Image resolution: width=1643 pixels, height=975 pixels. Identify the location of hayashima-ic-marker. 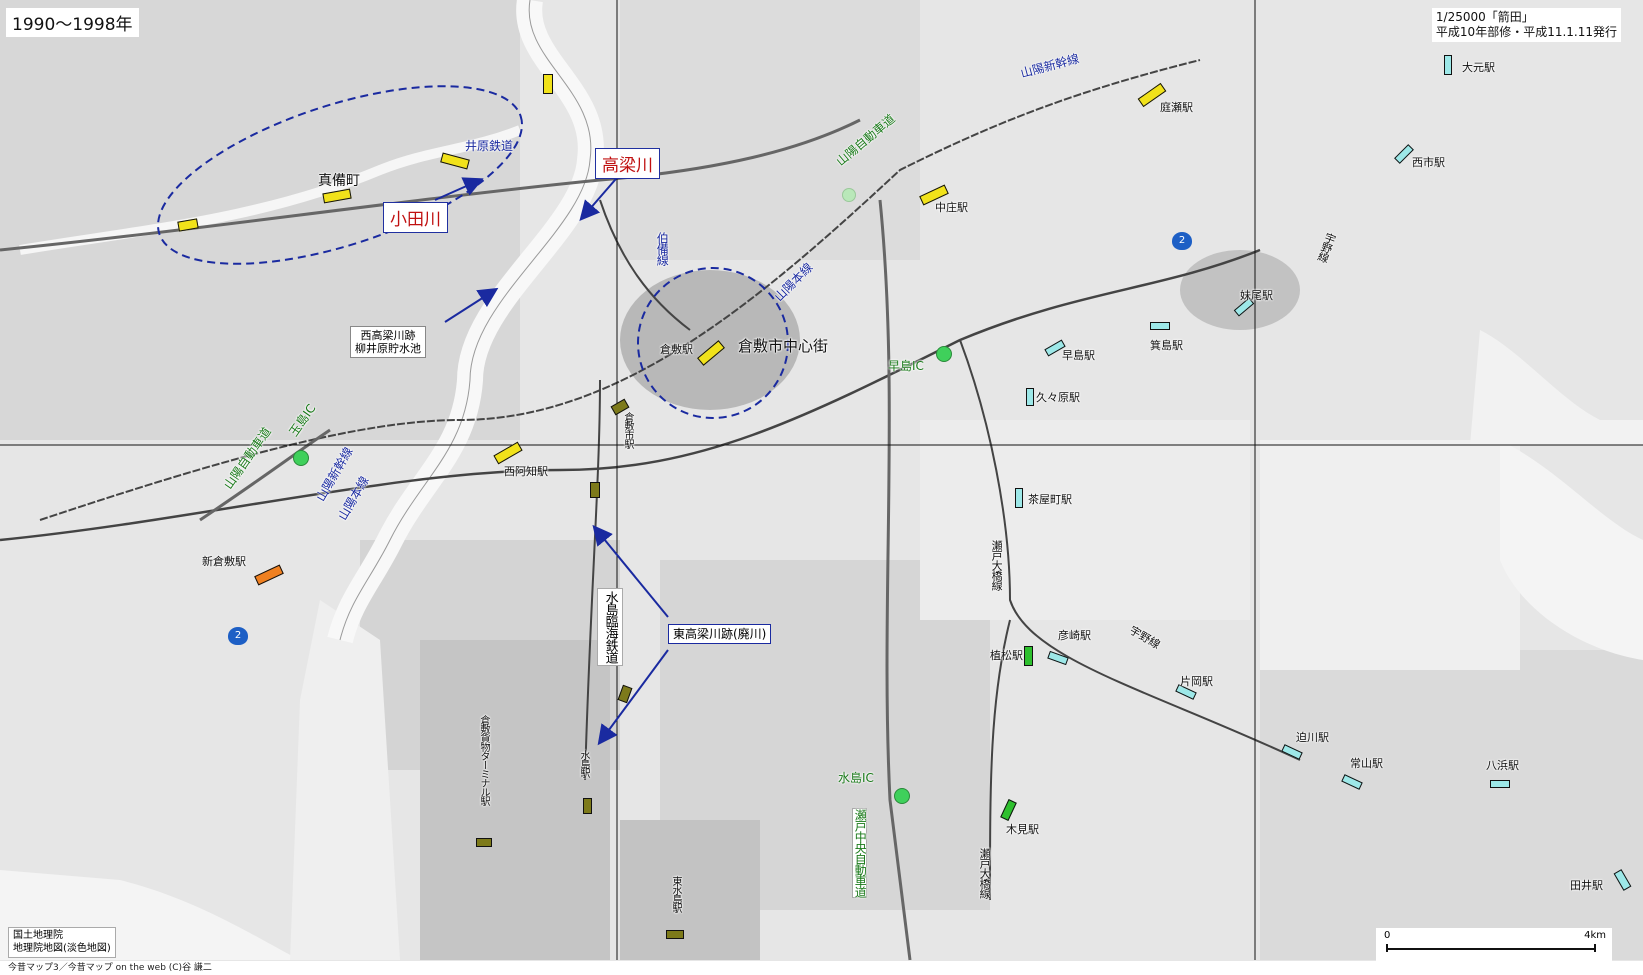
(944, 354).